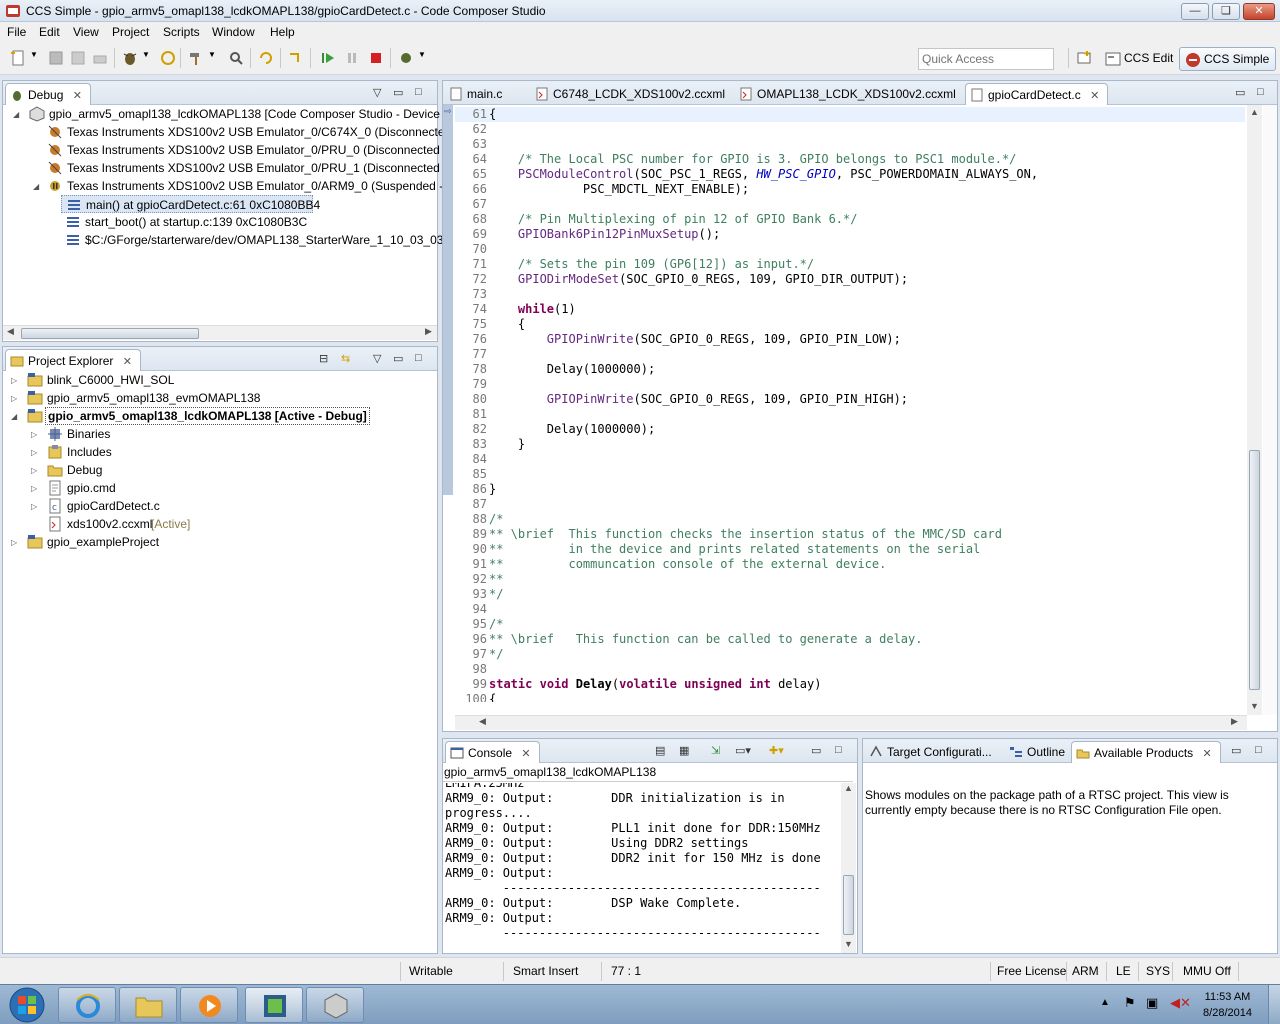 The image size is (1280, 1024). Describe the element at coordinates (78, 58) in the screenshot. I see `save-all-icon` at that location.